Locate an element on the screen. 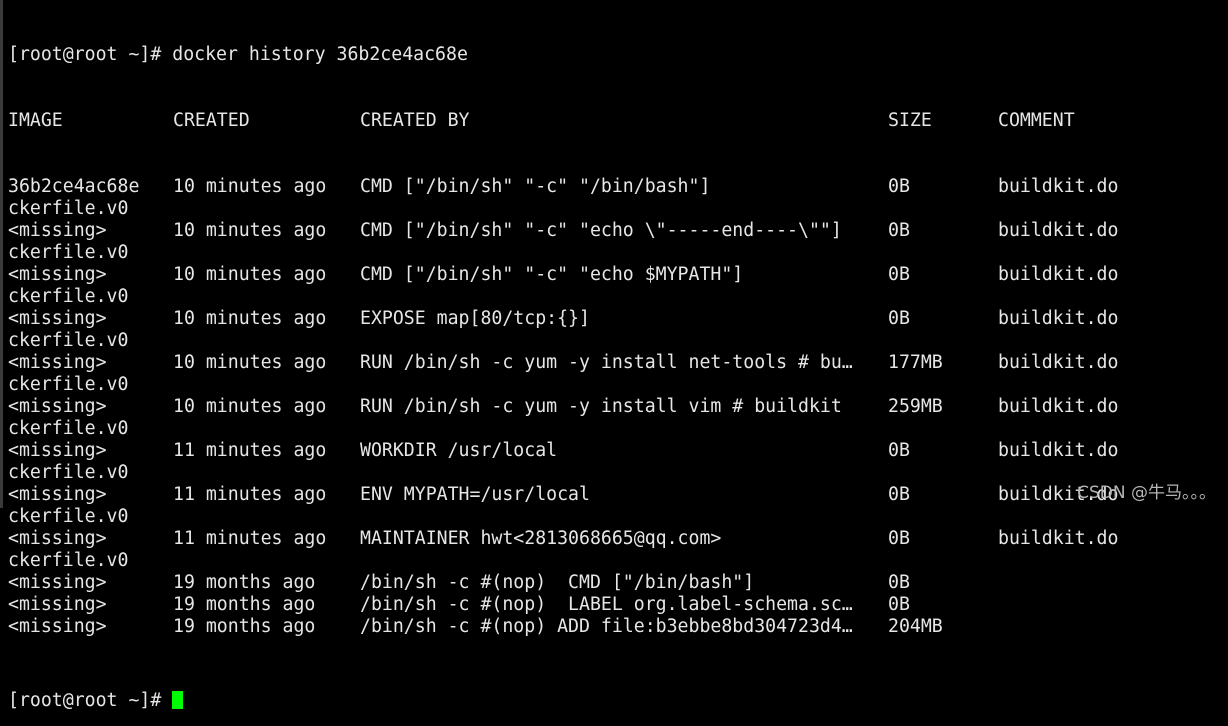 Image resolution: width=1228 pixels, height=726 pixels. cell-size: 259MB is located at coordinates (915, 406).